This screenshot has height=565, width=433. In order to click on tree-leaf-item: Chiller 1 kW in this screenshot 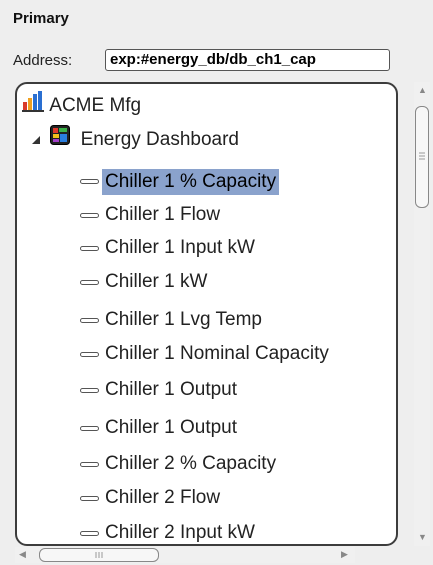, I will do `click(143, 282)`.